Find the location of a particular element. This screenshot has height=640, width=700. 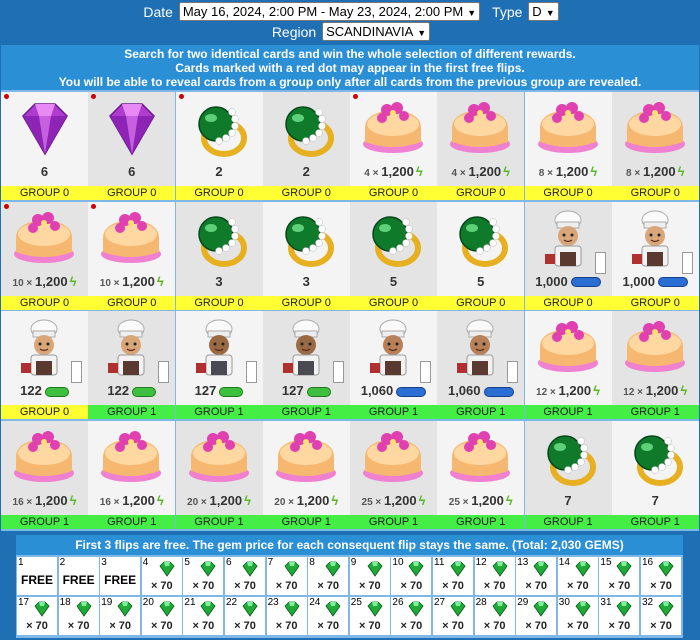

card-amount: 25 × 1,200 ϟ is located at coordinates (480, 500).